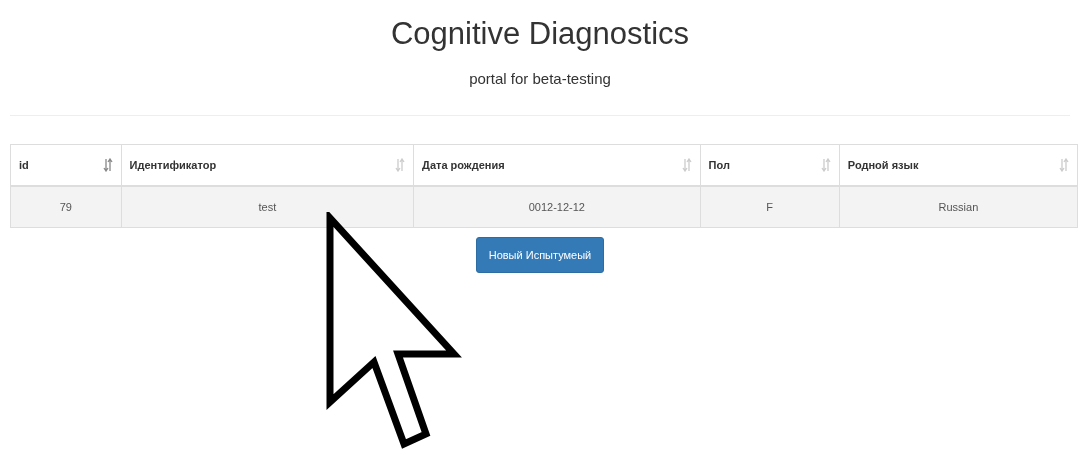  What do you see at coordinates (540, 78) in the screenshot?
I see `page-subtitle: portal for beta-testing` at bounding box center [540, 78].